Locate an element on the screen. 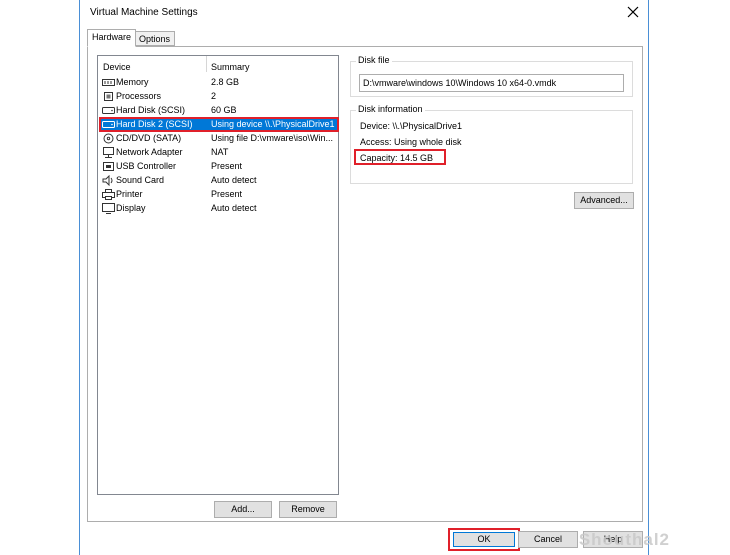 Image resolution: width=730 pixels, height=555 pixels. window-title: Virtual Machine Settings is located at coordinates (144, 12).